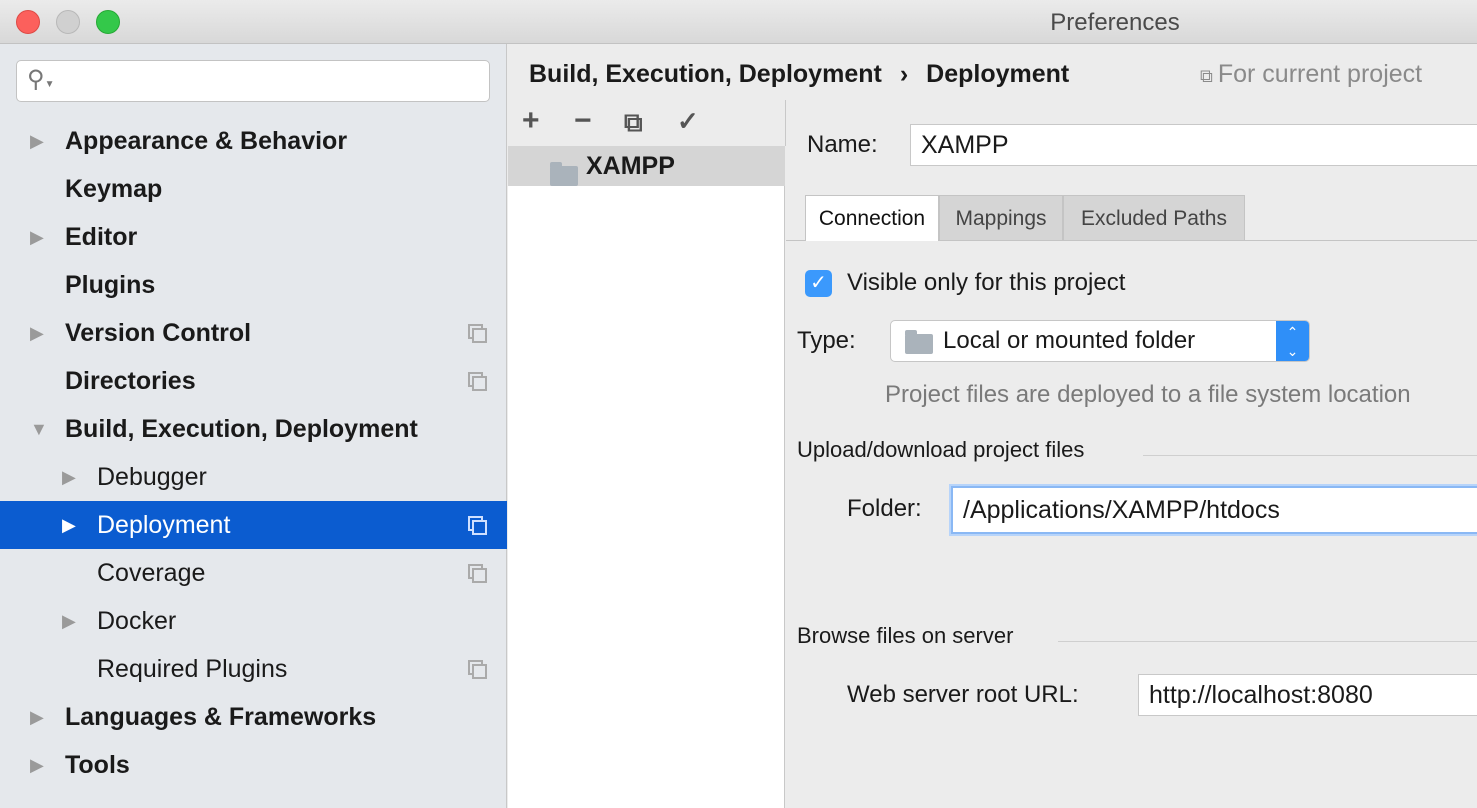 Image resolution: width=1477 pixels, height=808 pixels. I want to click on set-default-icon: ✓, so click(688, 121).